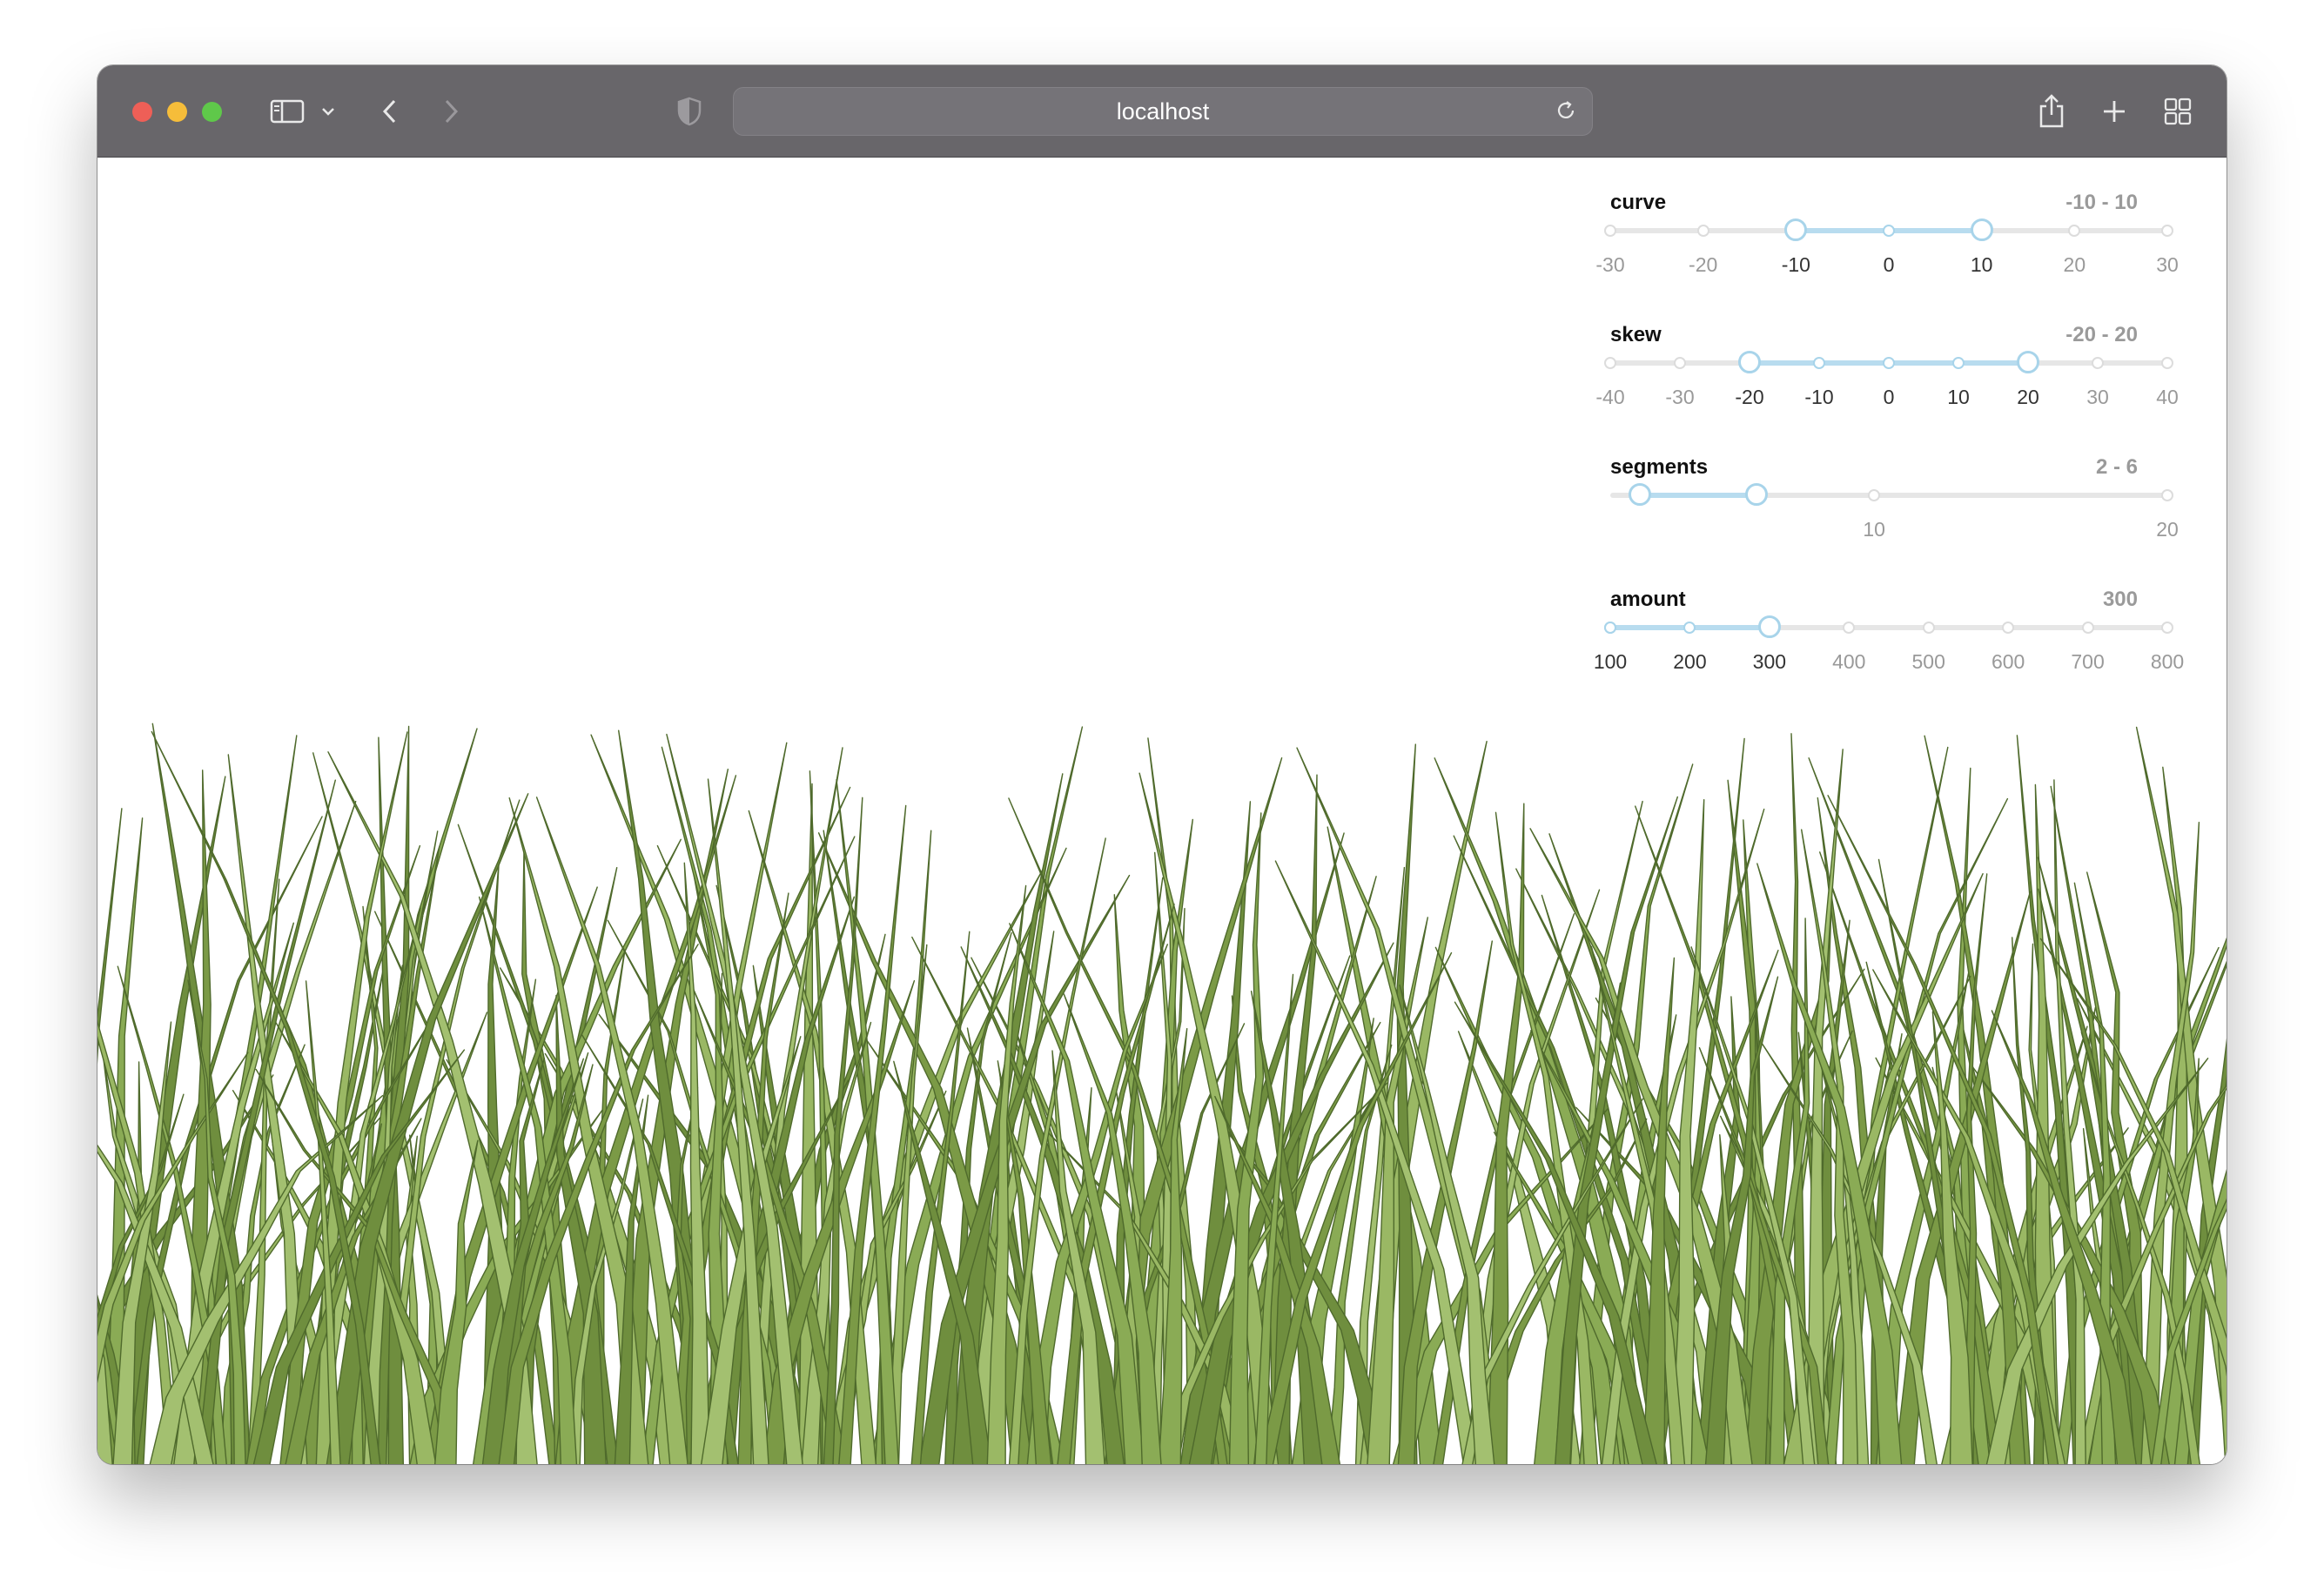  I want to click on sidebar-toggle-icon, so click(287, 111).